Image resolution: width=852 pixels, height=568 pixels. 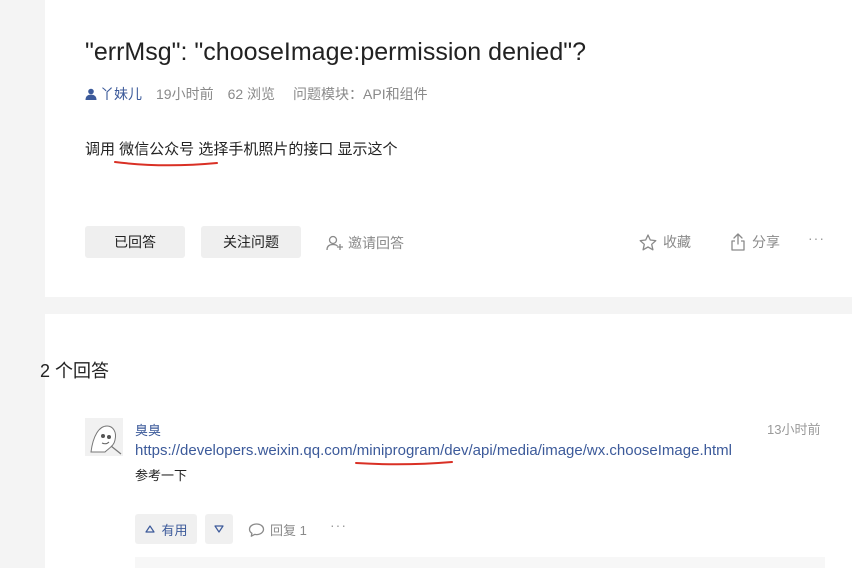 I want to click on body-highlight: 微信公众号, so click(x=166, y=154).